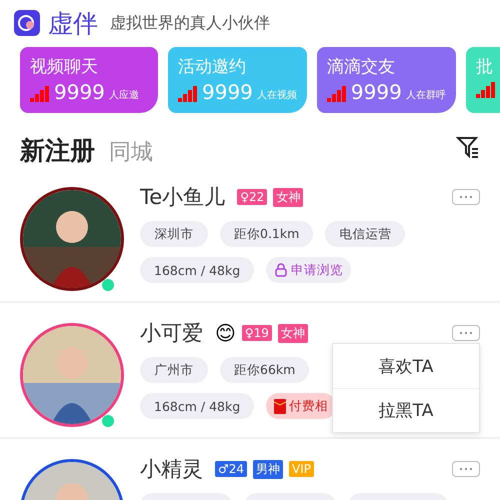 The height and width of the screenshot is (500, 500). What do you see at coordinates (73, 24) in the screenshot?
I see `app-name: 虚伴` at bounding box center [73, 24].